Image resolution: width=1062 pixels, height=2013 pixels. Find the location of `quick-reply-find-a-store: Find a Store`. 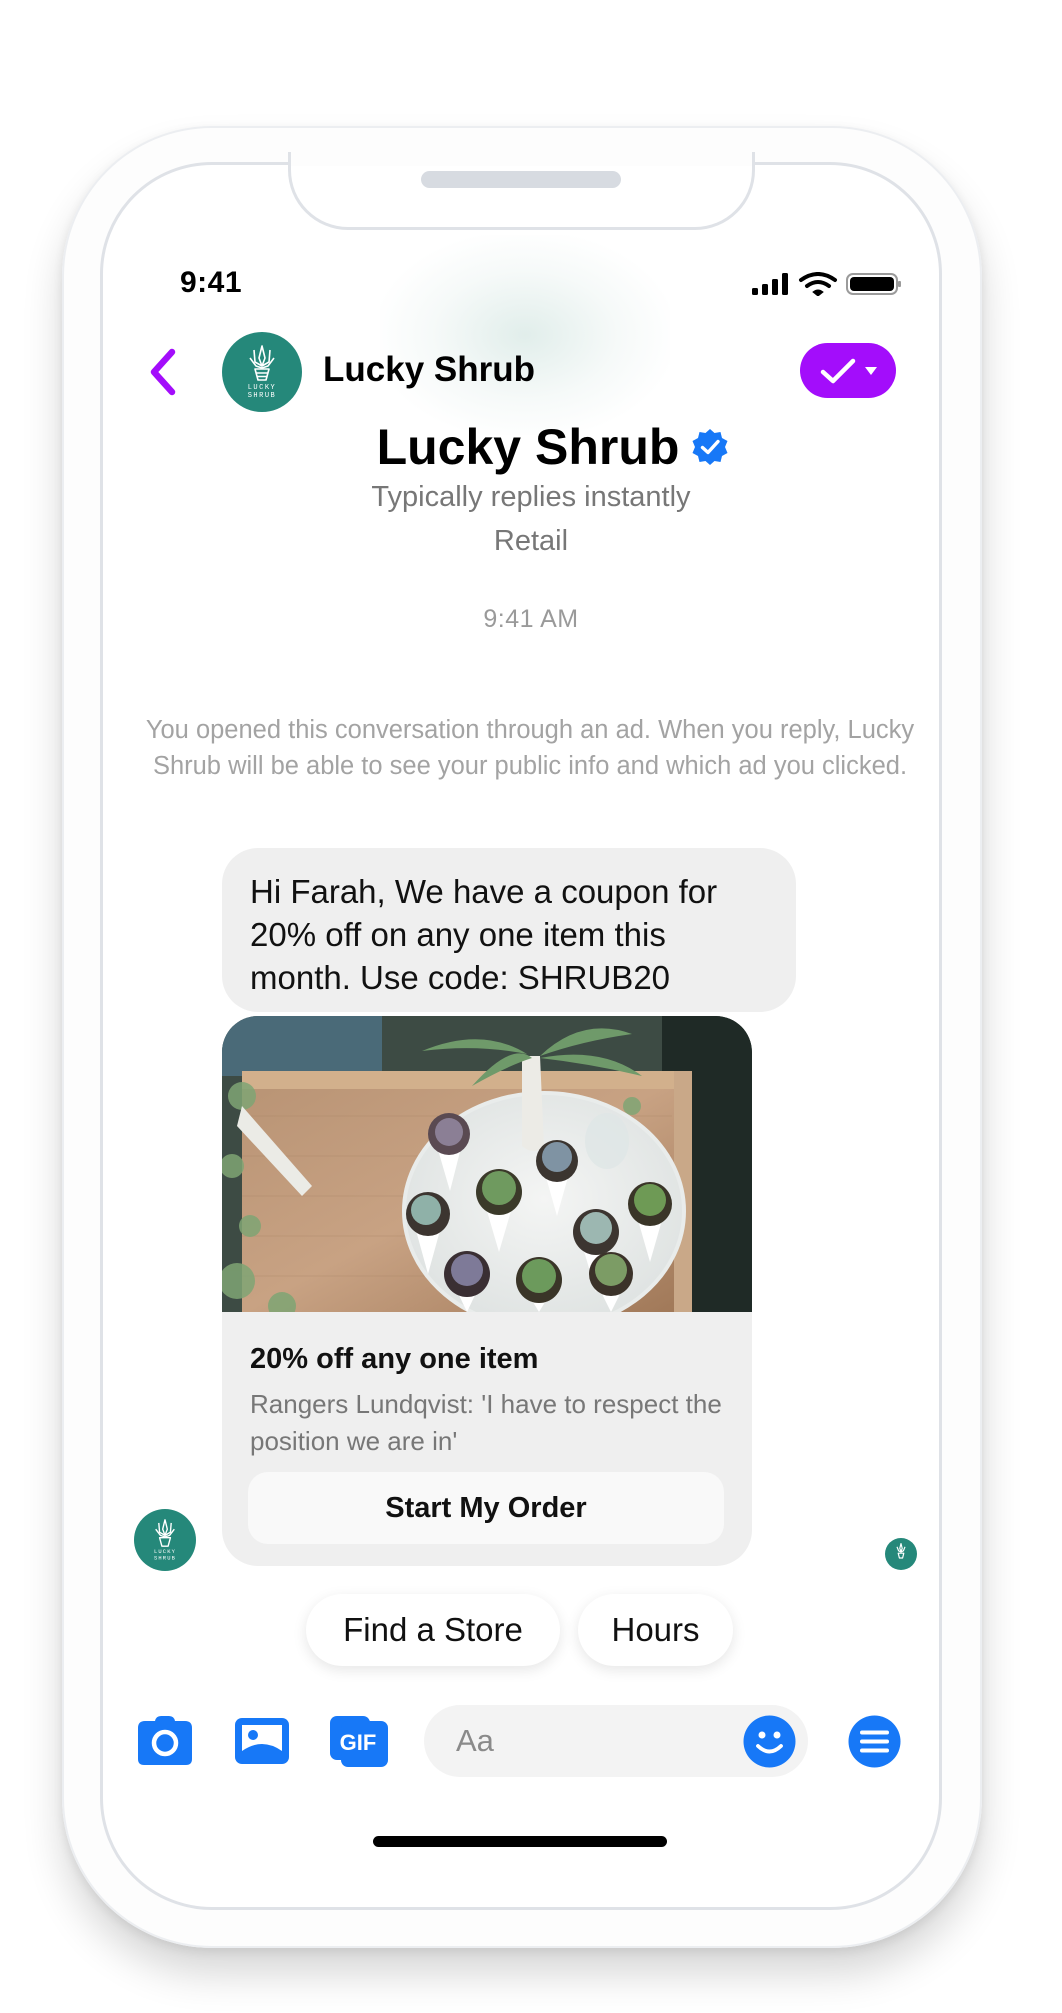

quick-reply-find-a-store: Find a Store is located at coordinates (433, 1630).